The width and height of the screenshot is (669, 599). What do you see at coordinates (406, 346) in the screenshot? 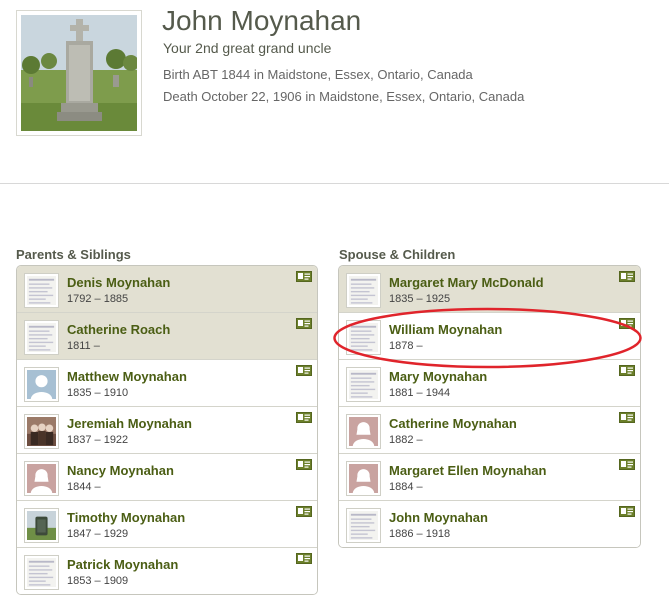
I see `life-dates: 1878 –` at bounding box center [406, 346].